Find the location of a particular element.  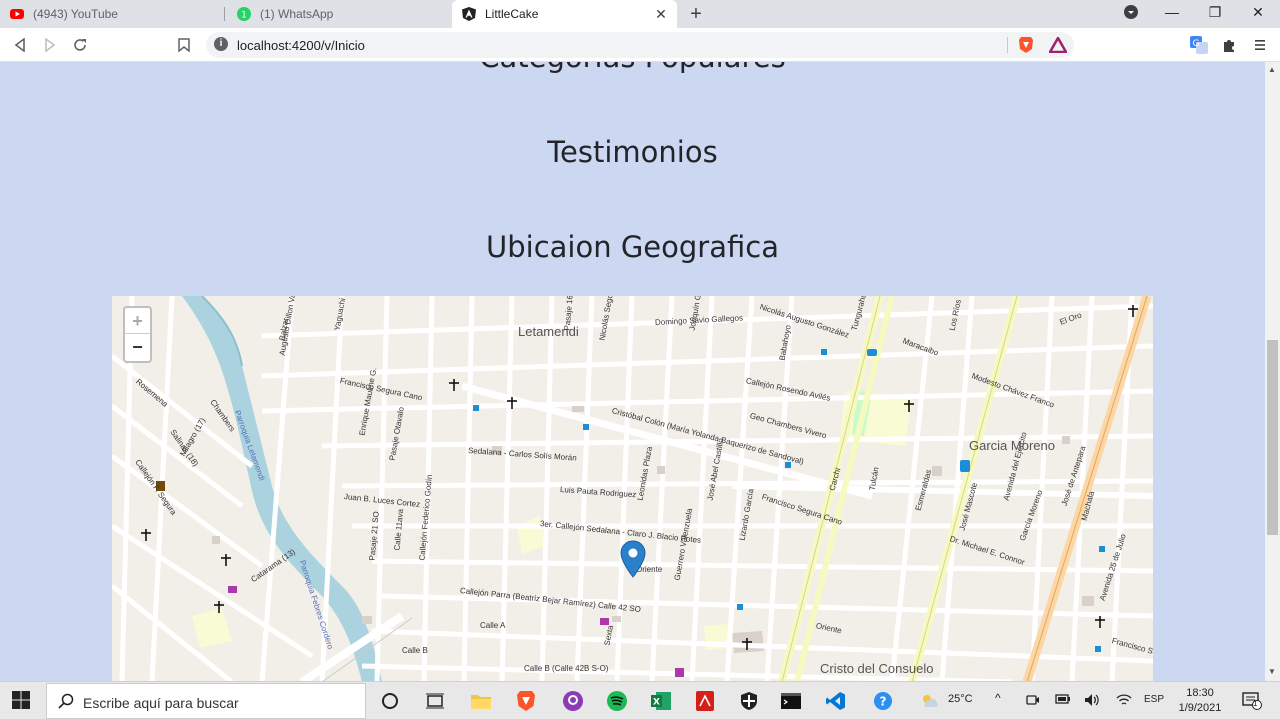

taskbar-clock: 18:30 1/9/2021 is located at coordinates (1200, 701).